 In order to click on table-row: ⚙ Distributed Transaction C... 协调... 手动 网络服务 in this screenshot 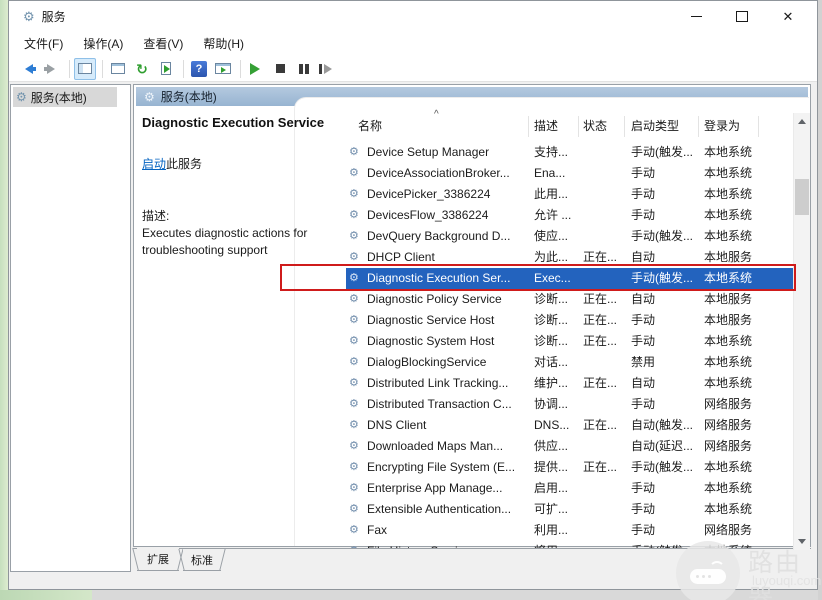, I will do `click(570, 404)`.